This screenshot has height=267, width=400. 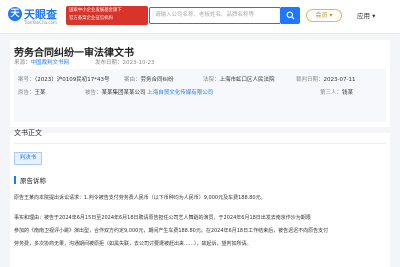 What do you see at coordinates (33, 181) in the screenshot?
I see `plaintiff-claims-title: 原告诉称` at bounding box center [33, 181].